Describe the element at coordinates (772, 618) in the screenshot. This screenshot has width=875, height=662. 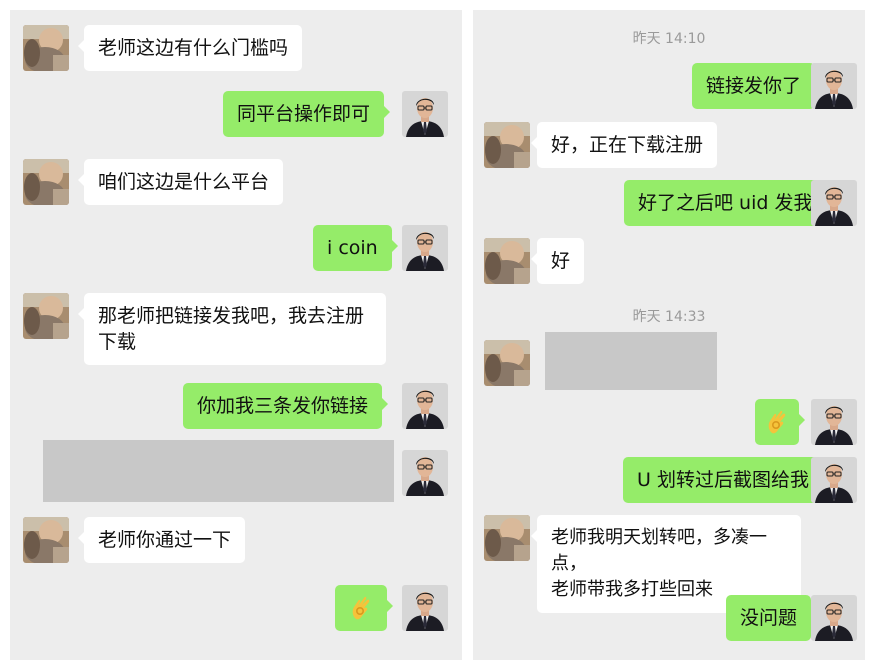
I see `message-bubble-outgoing: 没问题` at that location.